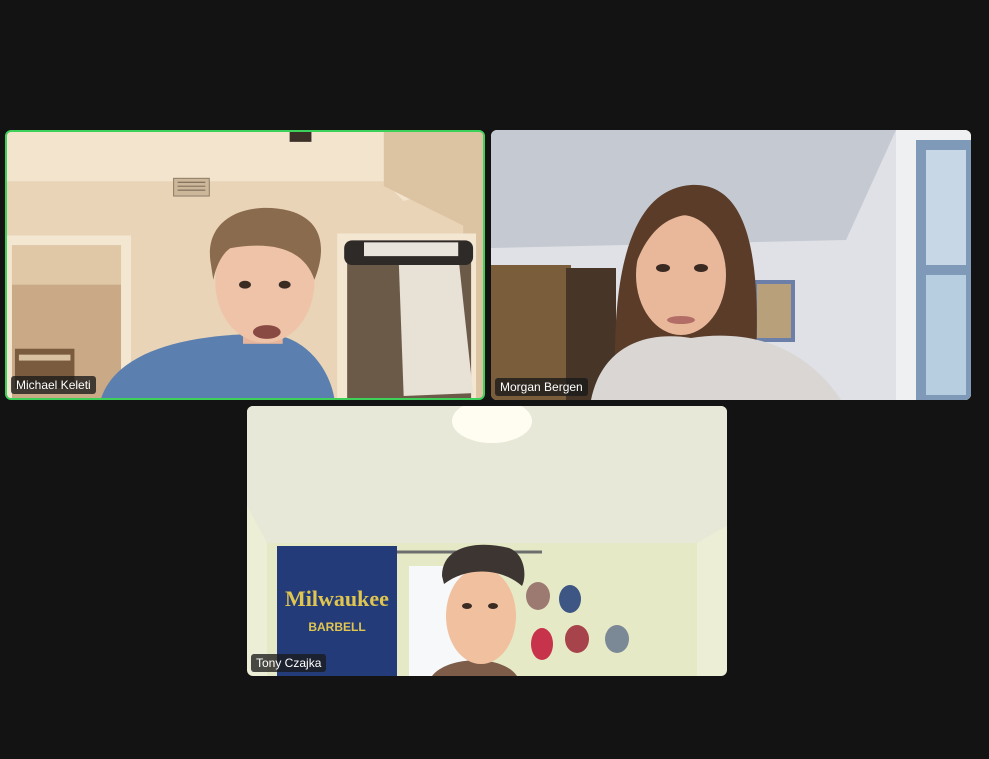 This screenshot has width=989, height=759. Describe the element at coordinates (289, 663) in the screenshot. I see `participant-name-label: Tony Czajka` at that location.